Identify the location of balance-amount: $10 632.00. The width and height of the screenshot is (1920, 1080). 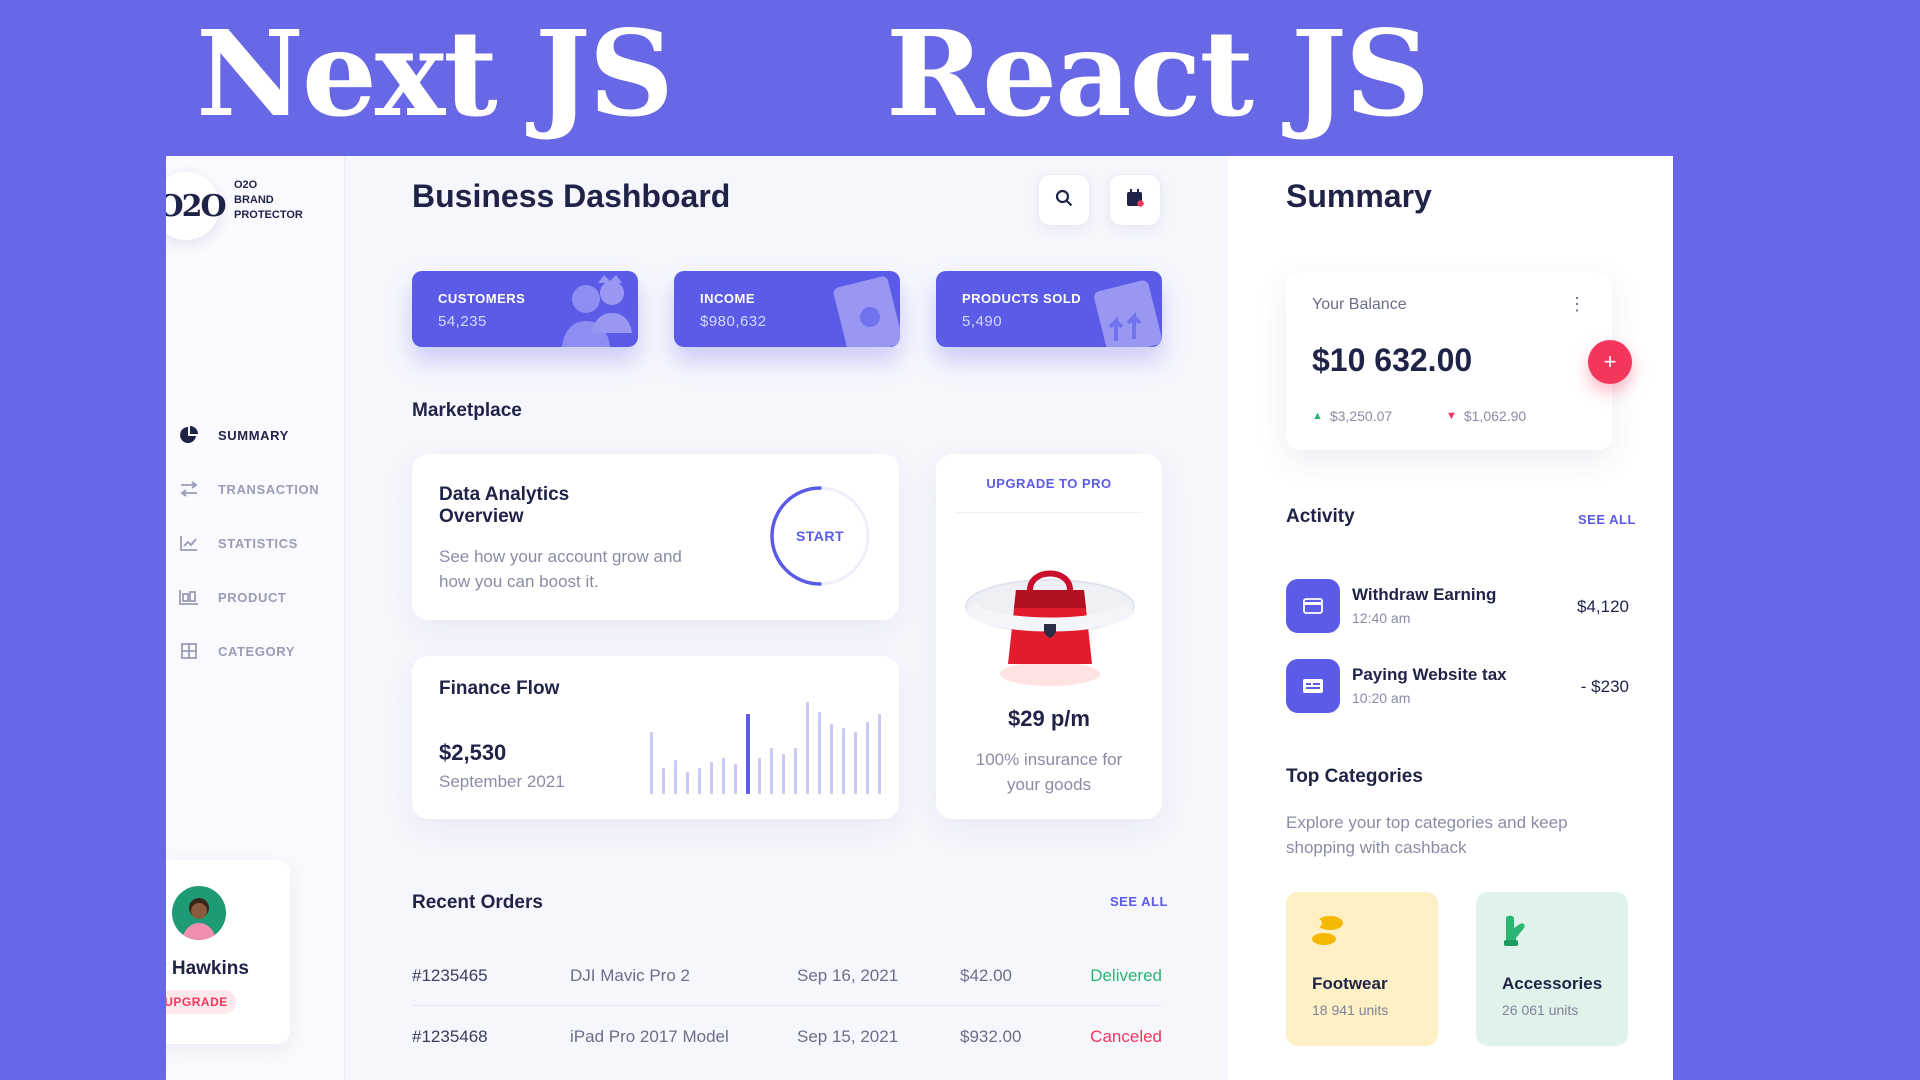
(1392, 360).